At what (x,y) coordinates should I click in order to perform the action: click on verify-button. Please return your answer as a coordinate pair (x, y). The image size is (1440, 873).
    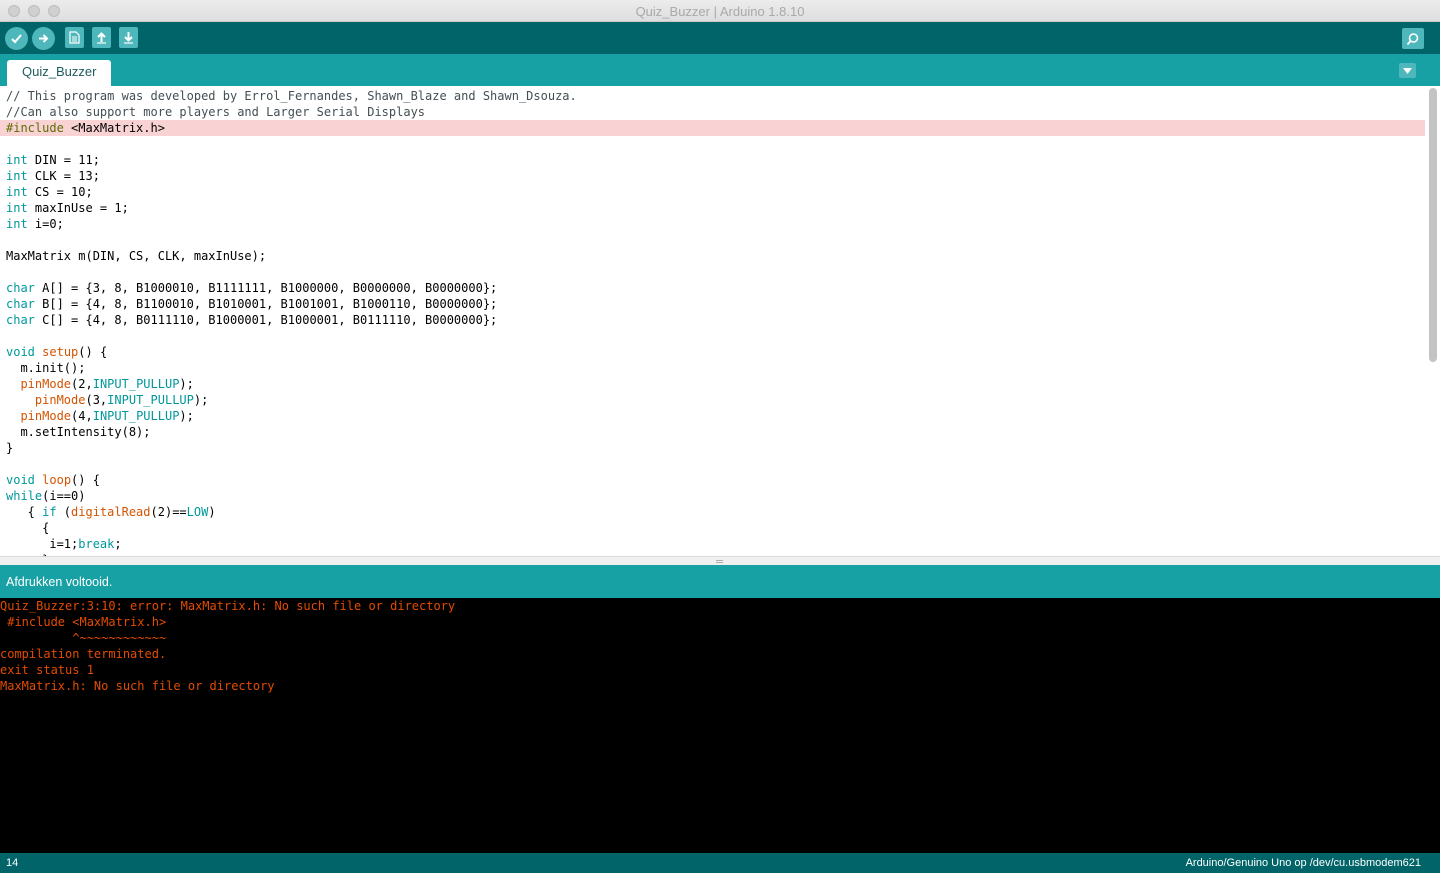
    Looking at the image, I should click on (16, 38).